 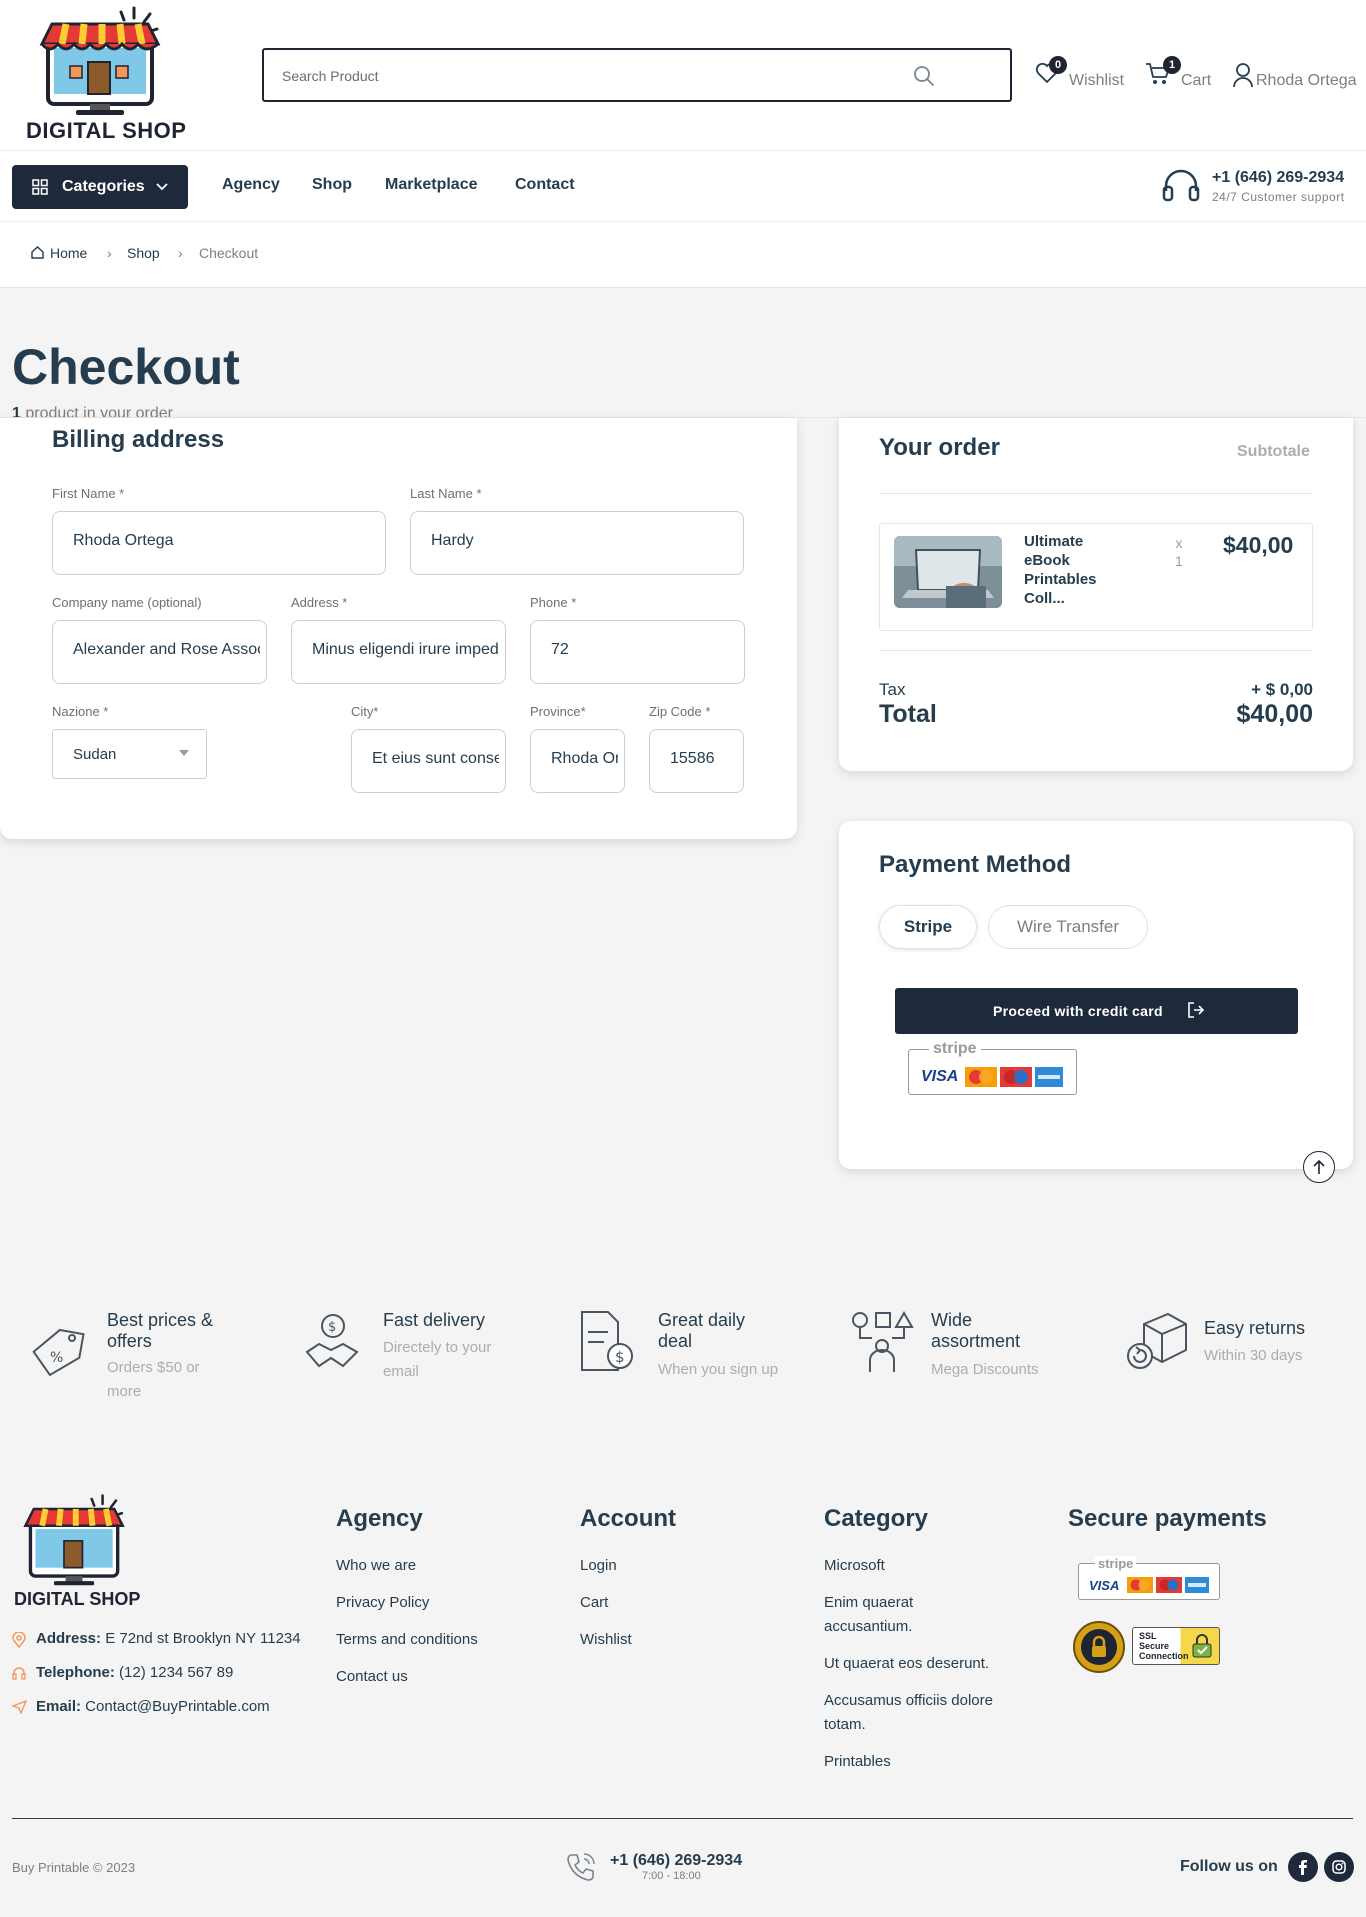 What do you see at coordinates (332, 1341) in the screenshot?
I see `handshake-coin-icon: $` at bounding box center [332, 1341].